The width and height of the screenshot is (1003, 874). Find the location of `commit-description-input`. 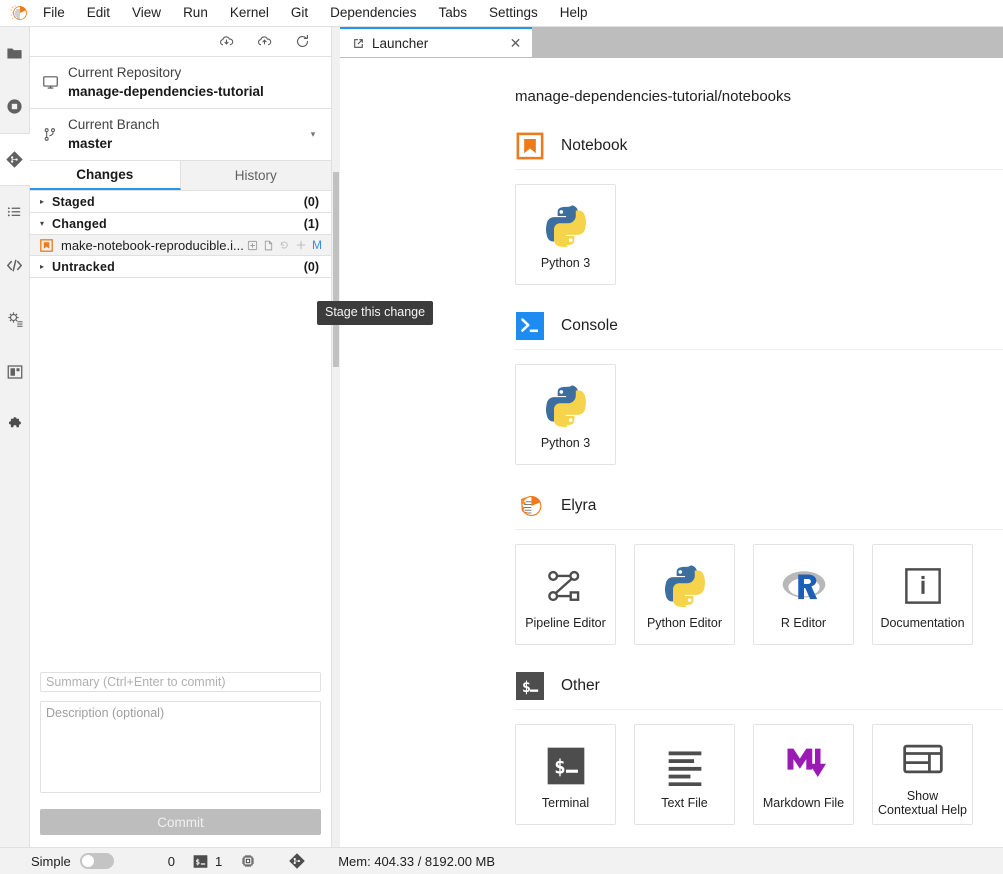

commit-description-input is located at coordinates (180, 747).